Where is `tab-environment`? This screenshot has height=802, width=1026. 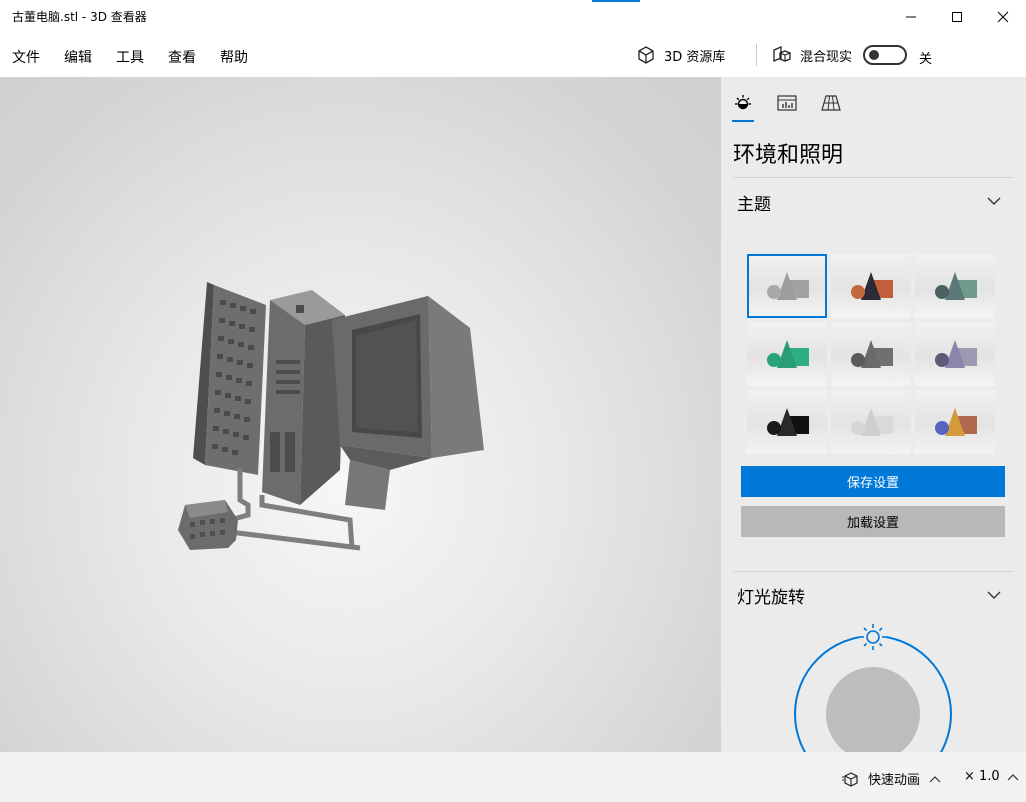
tab-environment is located at coordinates (743, 103).